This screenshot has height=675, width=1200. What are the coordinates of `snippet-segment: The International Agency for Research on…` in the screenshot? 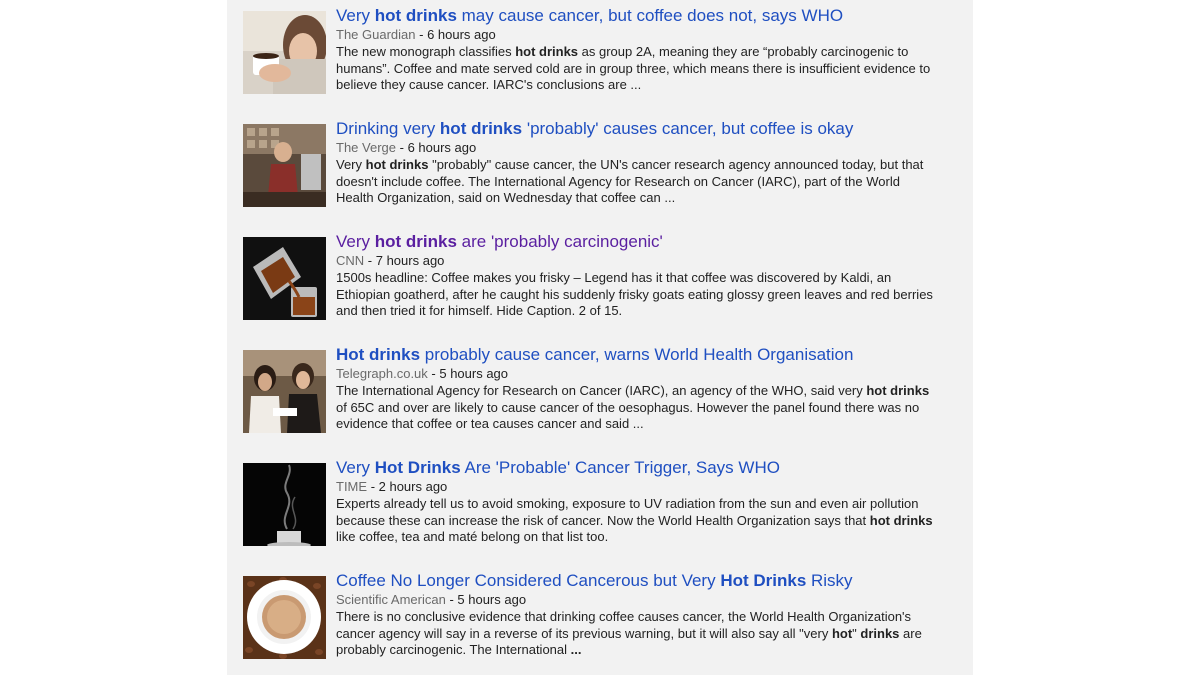 It's located at (601, 390).